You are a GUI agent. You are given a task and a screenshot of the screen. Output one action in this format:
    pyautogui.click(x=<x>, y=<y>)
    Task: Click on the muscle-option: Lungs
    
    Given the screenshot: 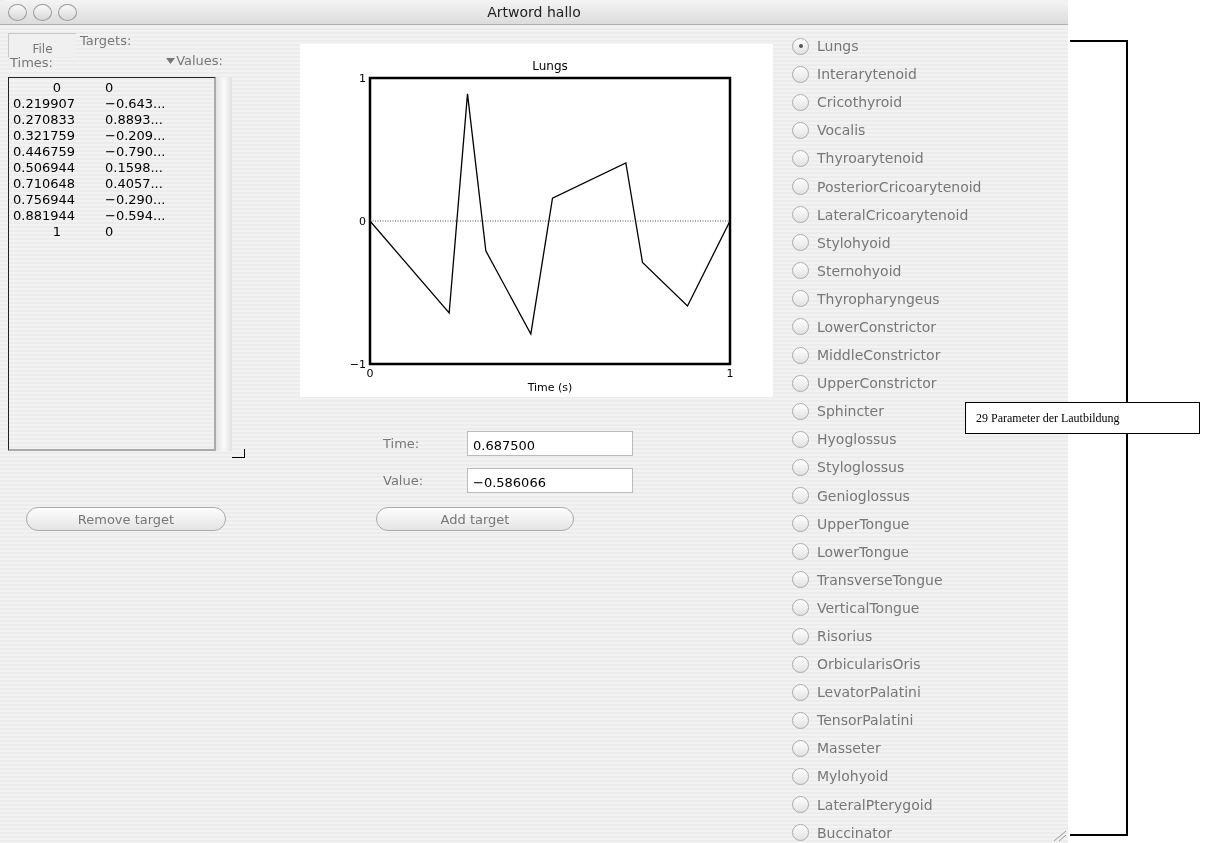 What is the action you would take?
    pyautogui.click(x=825, y=46)
    